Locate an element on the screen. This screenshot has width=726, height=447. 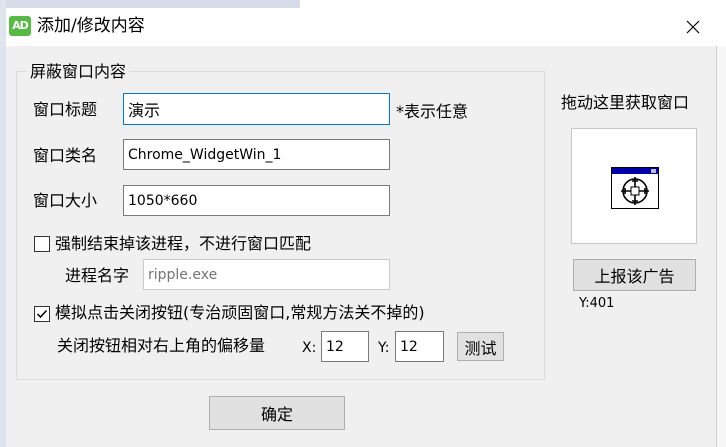
close-icon is located at coordinates (693, 27).